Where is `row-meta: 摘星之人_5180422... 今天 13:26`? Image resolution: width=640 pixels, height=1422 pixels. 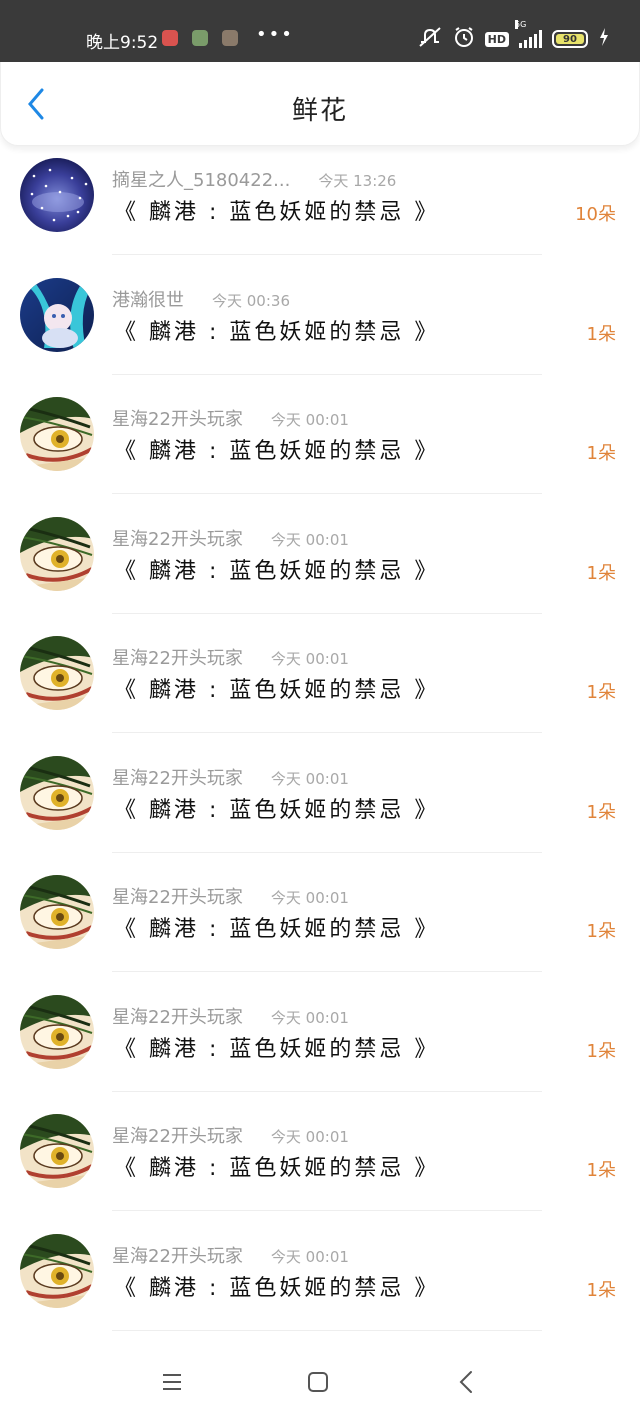 row-meta: 摘星之人_5180422... 今天 13:26 is located at coordinates (254, 179).